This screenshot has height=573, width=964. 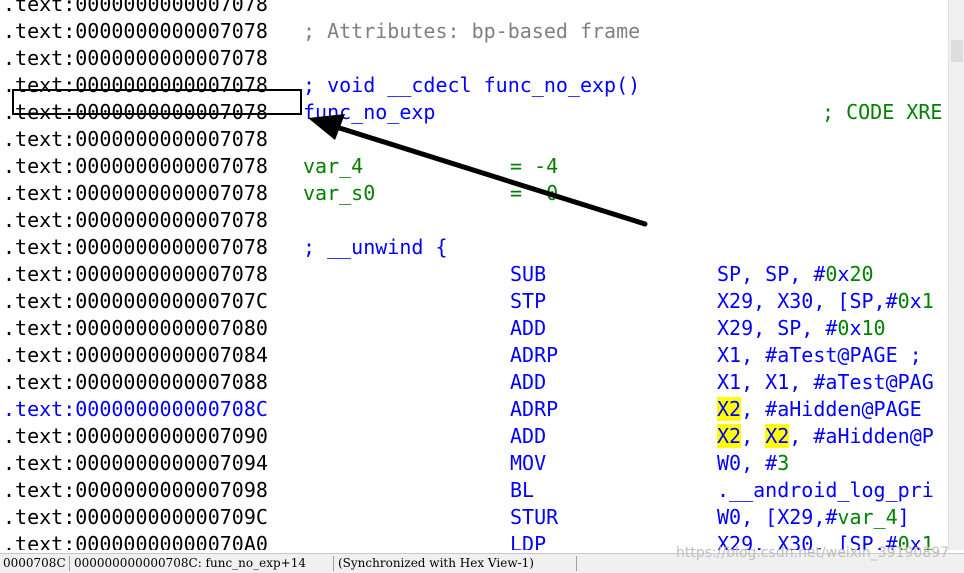 I want to click on status-location: 000000000000708C: func_no_exp+14, so click(x=190, y=563).